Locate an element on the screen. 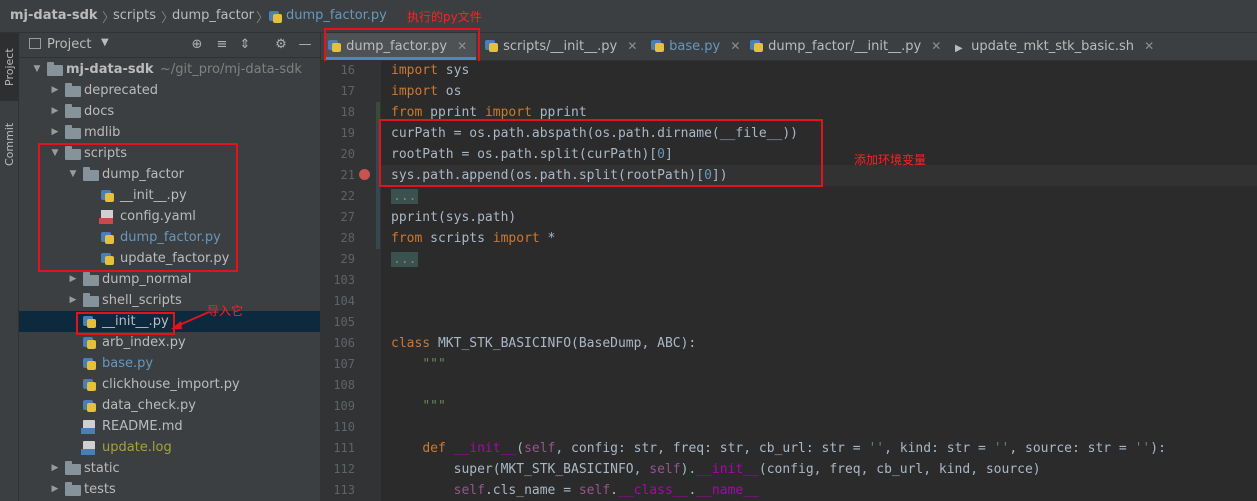  tree-item-label: data_check.py is located at coordinates (149, 405).